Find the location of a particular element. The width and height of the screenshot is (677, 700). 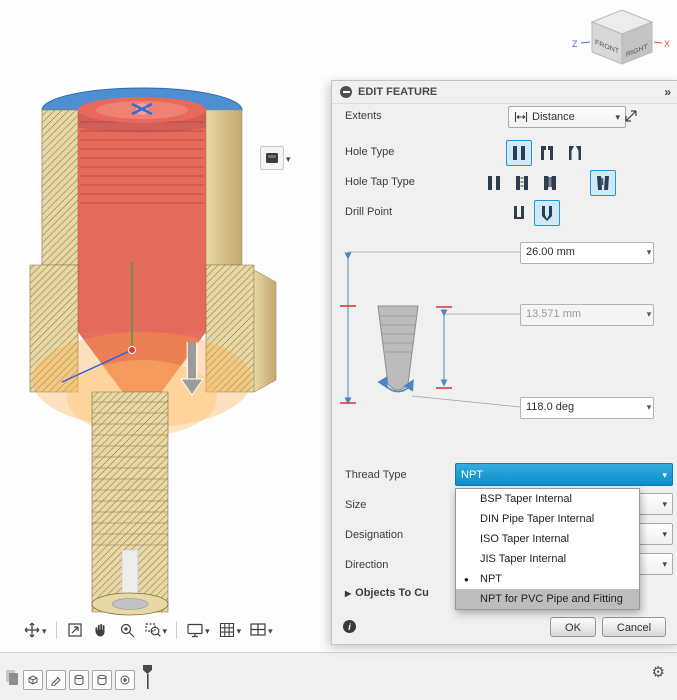

depth-field: 26.00 mm is located at coordinates (587, 253).